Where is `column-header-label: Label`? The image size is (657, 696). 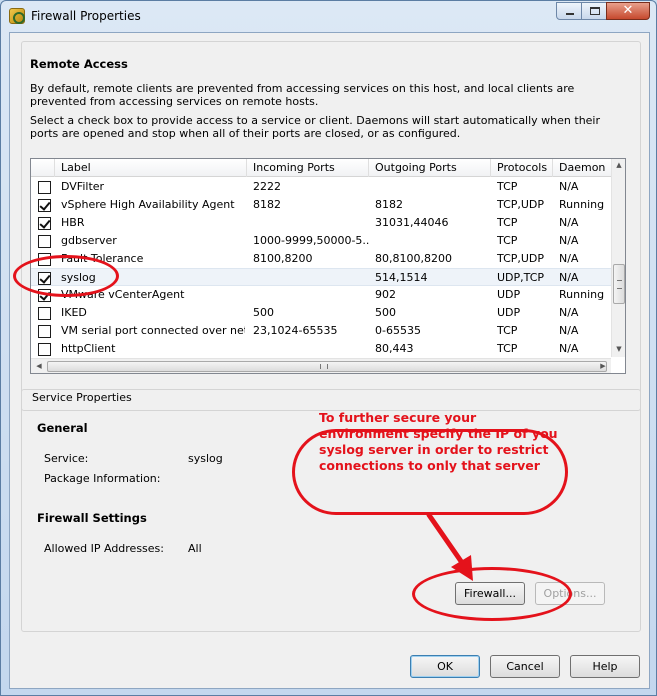 column-header-label: Label is located at coordinates (151, 168).